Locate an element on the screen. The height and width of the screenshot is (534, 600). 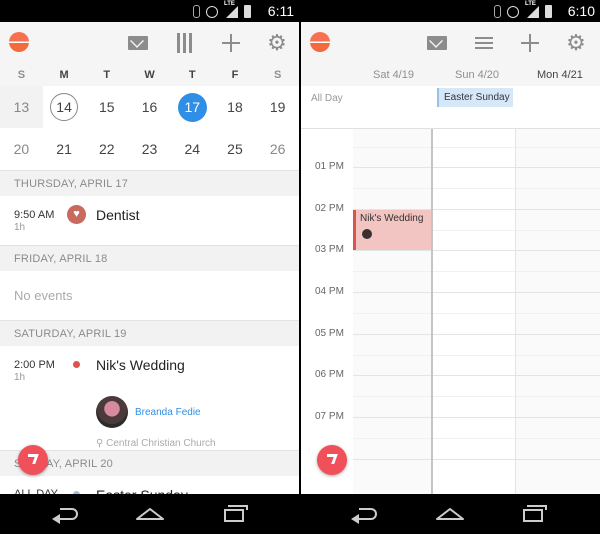
calendar-day: 26 is located at coordinates (277, 149).